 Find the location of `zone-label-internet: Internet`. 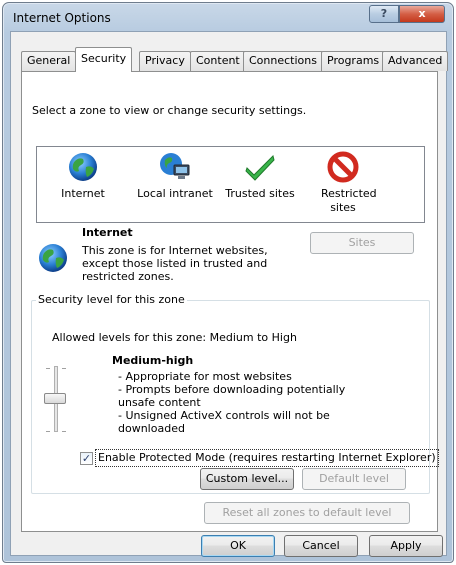

zone-label-internet: Internet is located at coordinates (83, 193).